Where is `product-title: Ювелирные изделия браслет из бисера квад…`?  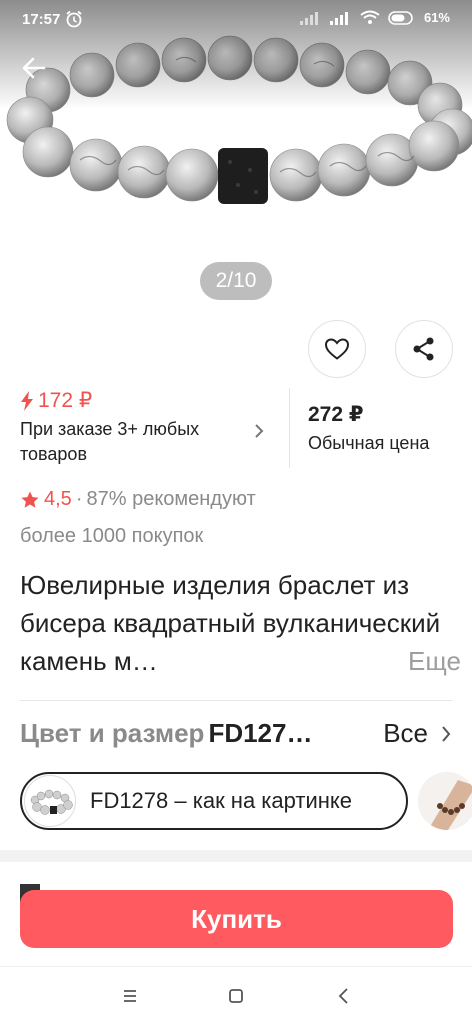
product-title: Ювелирные изделия браслет из бисера квад… is located at coordinates (230, 623).